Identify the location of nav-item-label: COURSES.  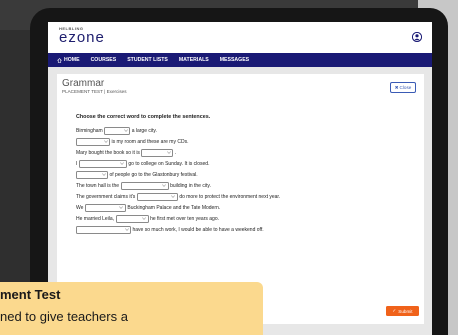
(103, 60).